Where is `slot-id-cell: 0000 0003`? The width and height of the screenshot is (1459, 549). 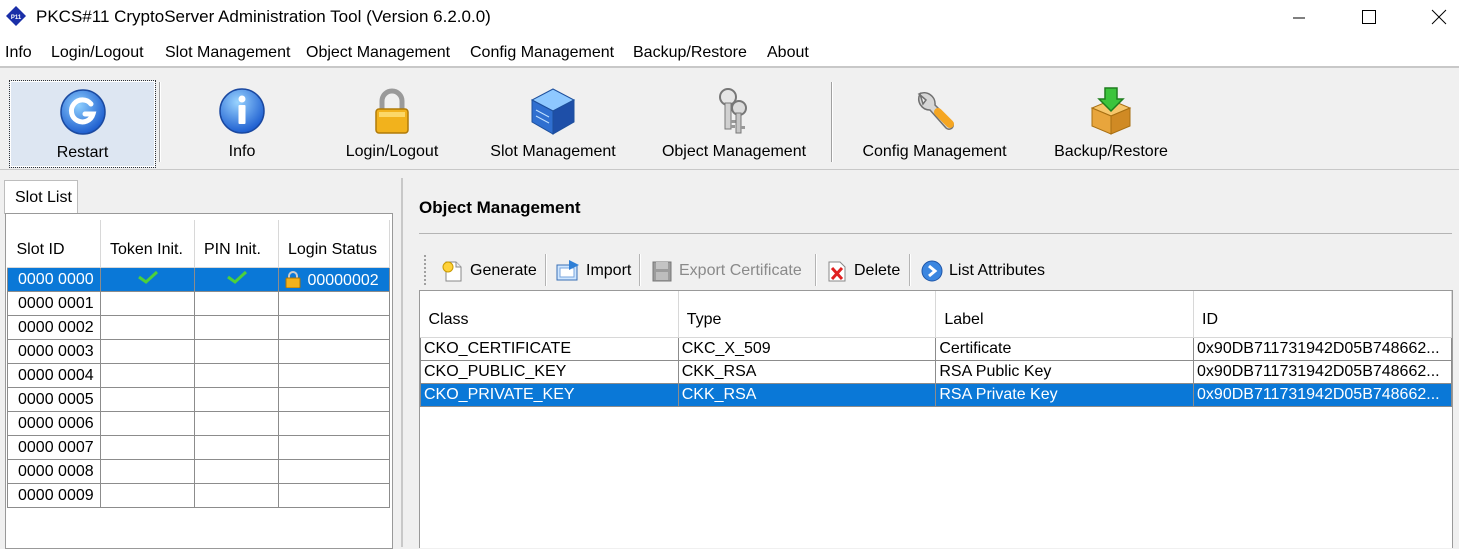
slot-id-cell: 0000 0003 is located at coordinates (54, 351).